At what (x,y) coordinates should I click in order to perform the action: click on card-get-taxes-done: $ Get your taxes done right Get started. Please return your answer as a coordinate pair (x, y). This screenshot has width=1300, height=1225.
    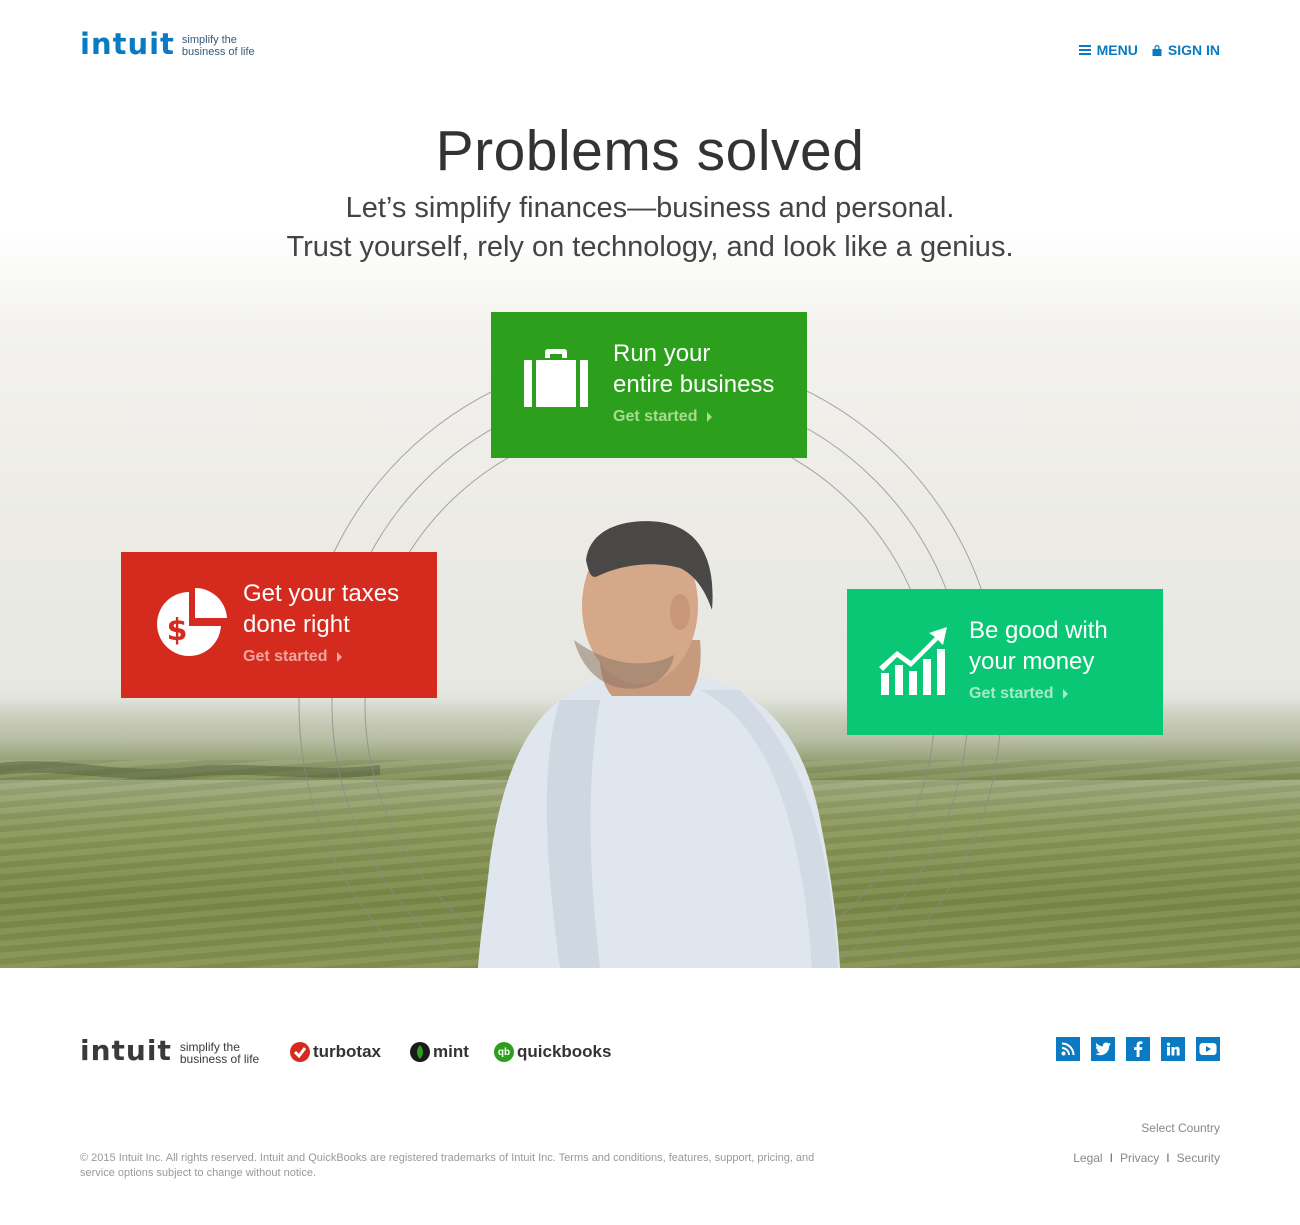
    Looking at the image, I should click on (279, 625).